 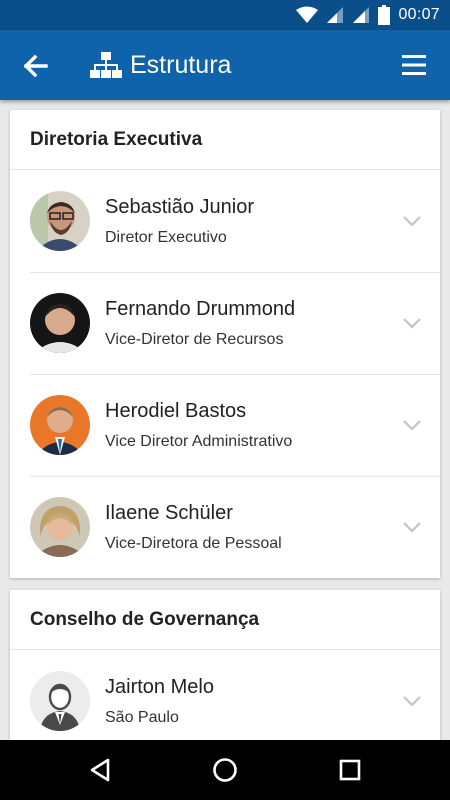 I want to click on menu-button, so click(x=414, y=65).